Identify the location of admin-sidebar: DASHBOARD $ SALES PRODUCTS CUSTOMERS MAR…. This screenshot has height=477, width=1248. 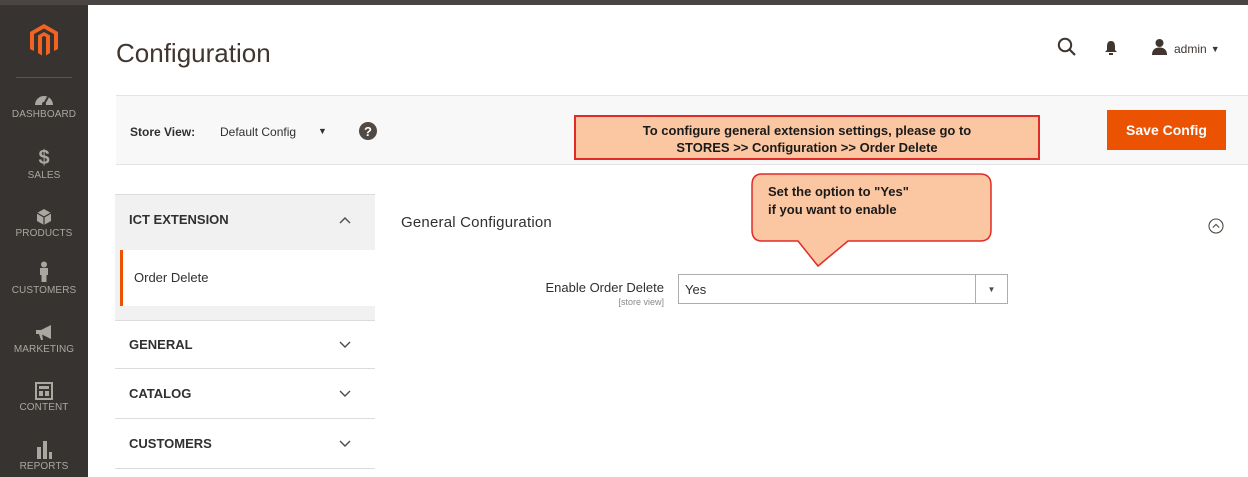
(44, 241).